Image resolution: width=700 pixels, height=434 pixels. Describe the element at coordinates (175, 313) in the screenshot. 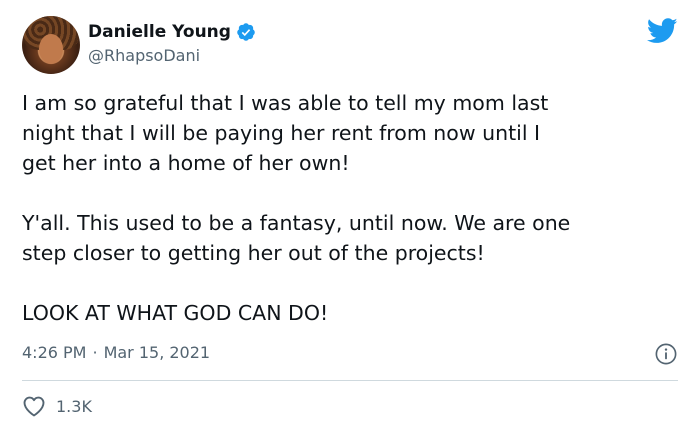

I see `tweet-paragraph-3: LOOK AT WHAT GOD CAN DO!` at that location.